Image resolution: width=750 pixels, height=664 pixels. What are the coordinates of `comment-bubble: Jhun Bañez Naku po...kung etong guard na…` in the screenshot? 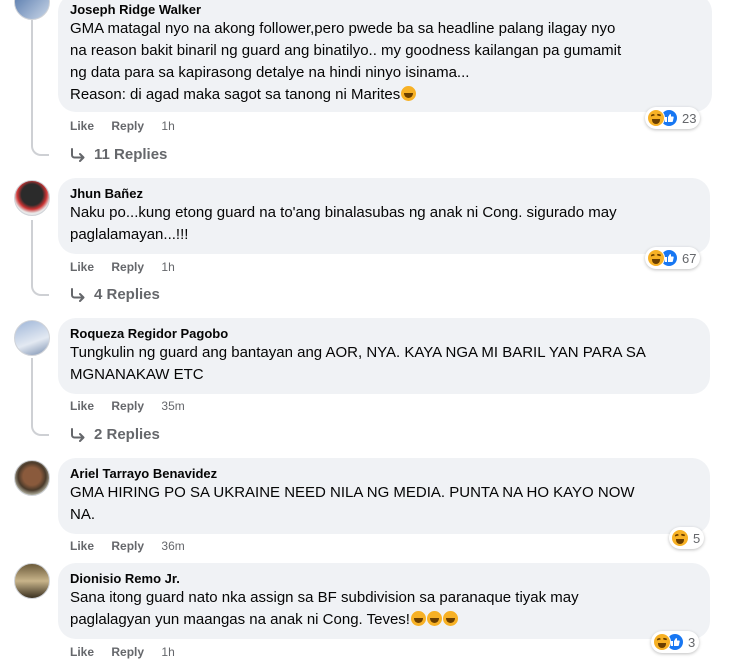 It's located at (384, 216).